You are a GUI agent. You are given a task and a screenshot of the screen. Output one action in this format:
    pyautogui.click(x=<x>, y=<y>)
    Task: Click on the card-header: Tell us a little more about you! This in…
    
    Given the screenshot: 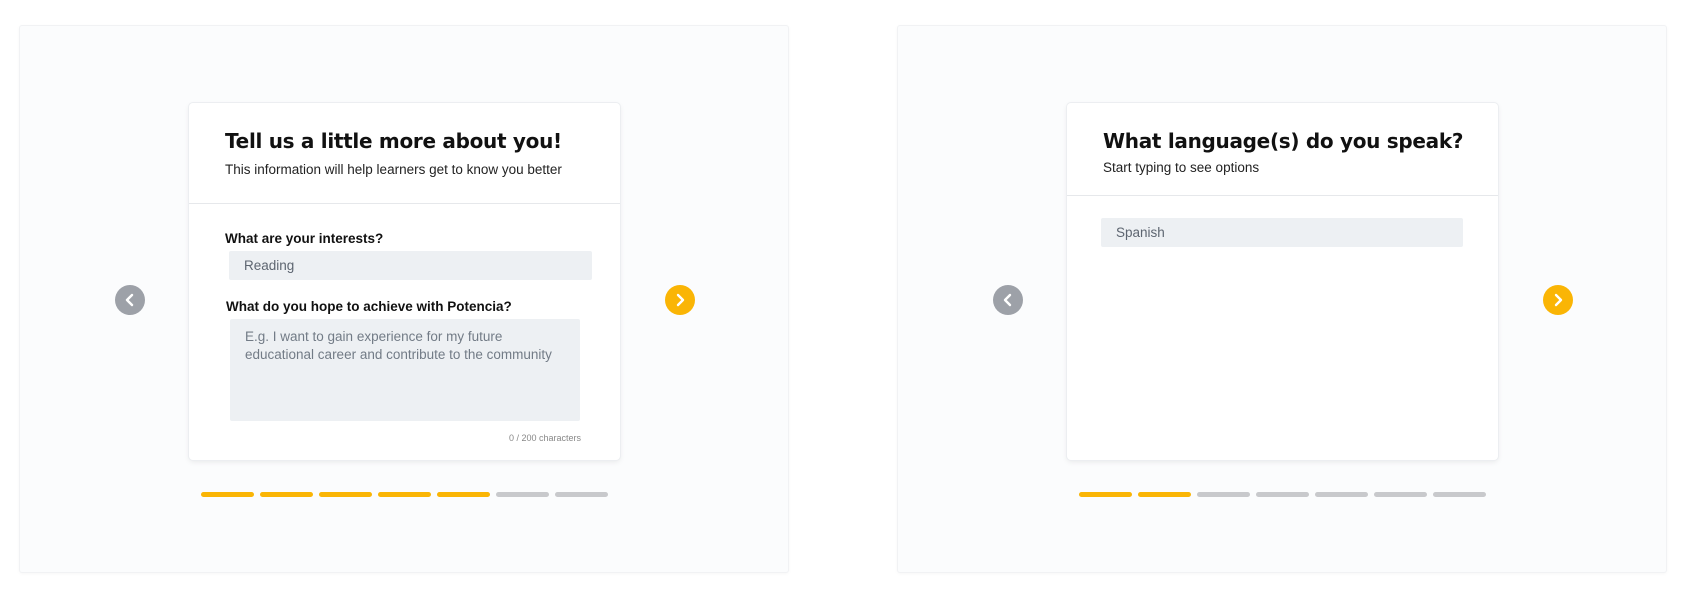 What is the action you would take?
    pyautogui.click(x=404, y=153)
    